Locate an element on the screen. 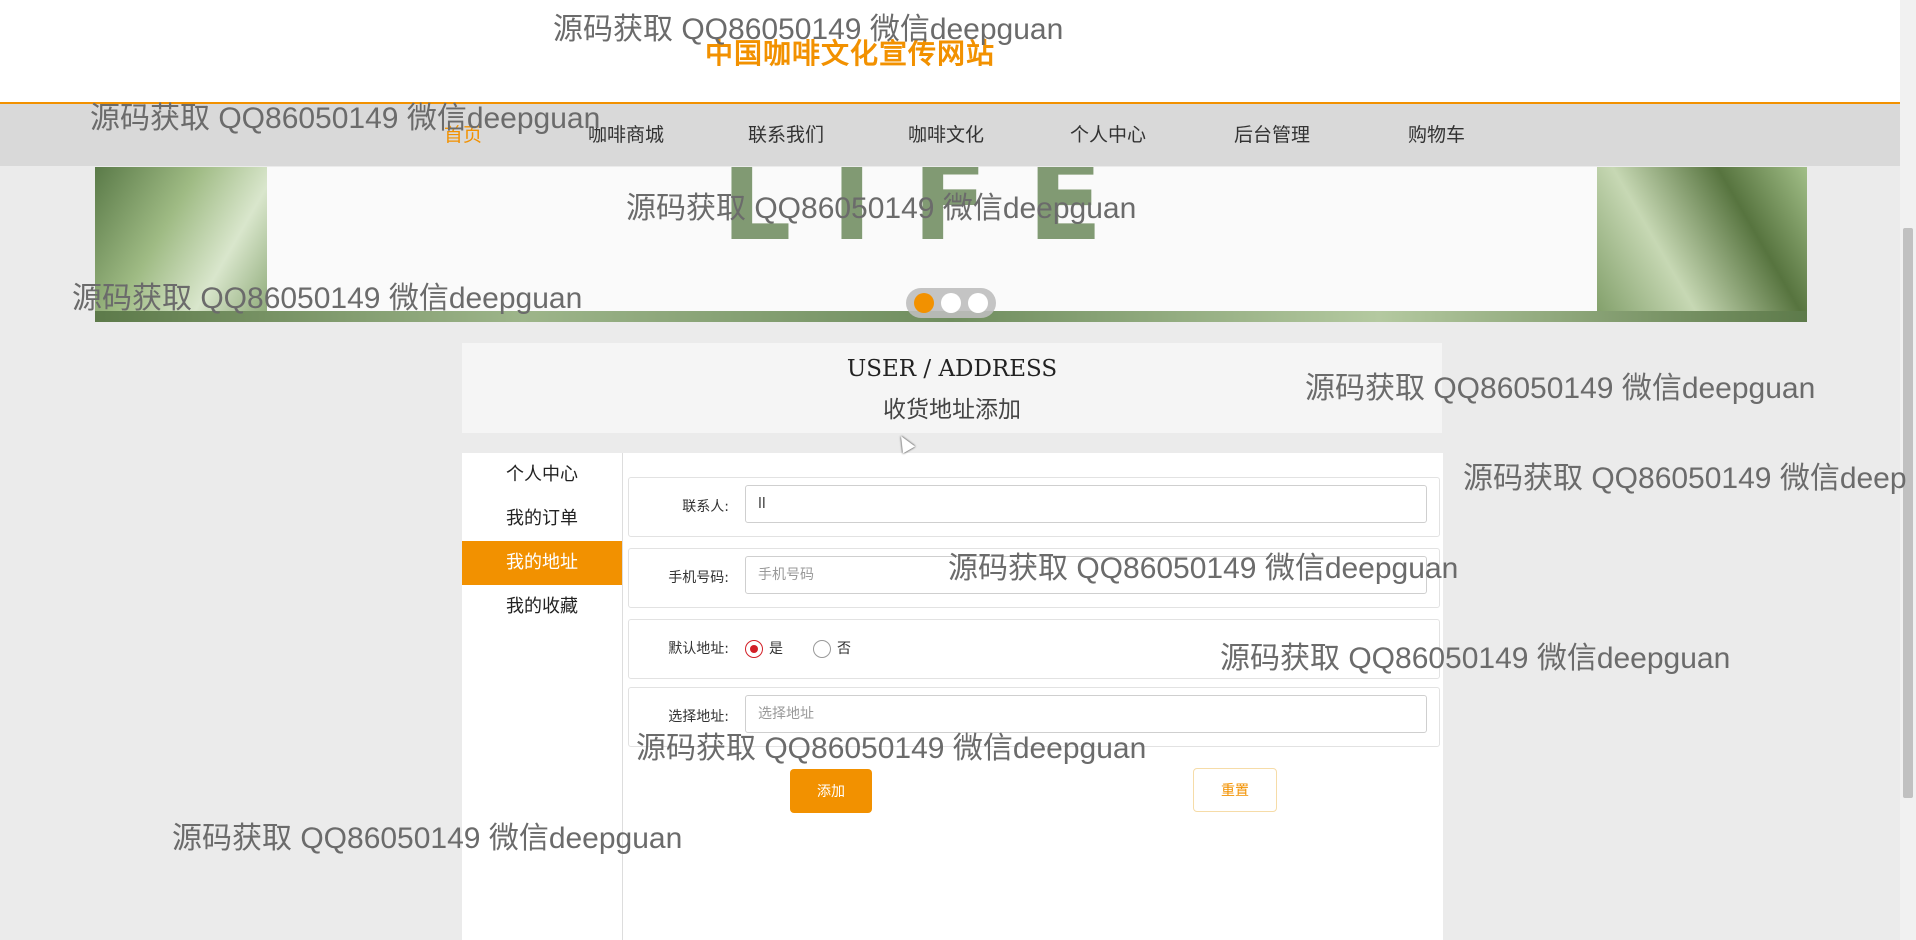  carousel-indicators is located at coordinates (951, 303).